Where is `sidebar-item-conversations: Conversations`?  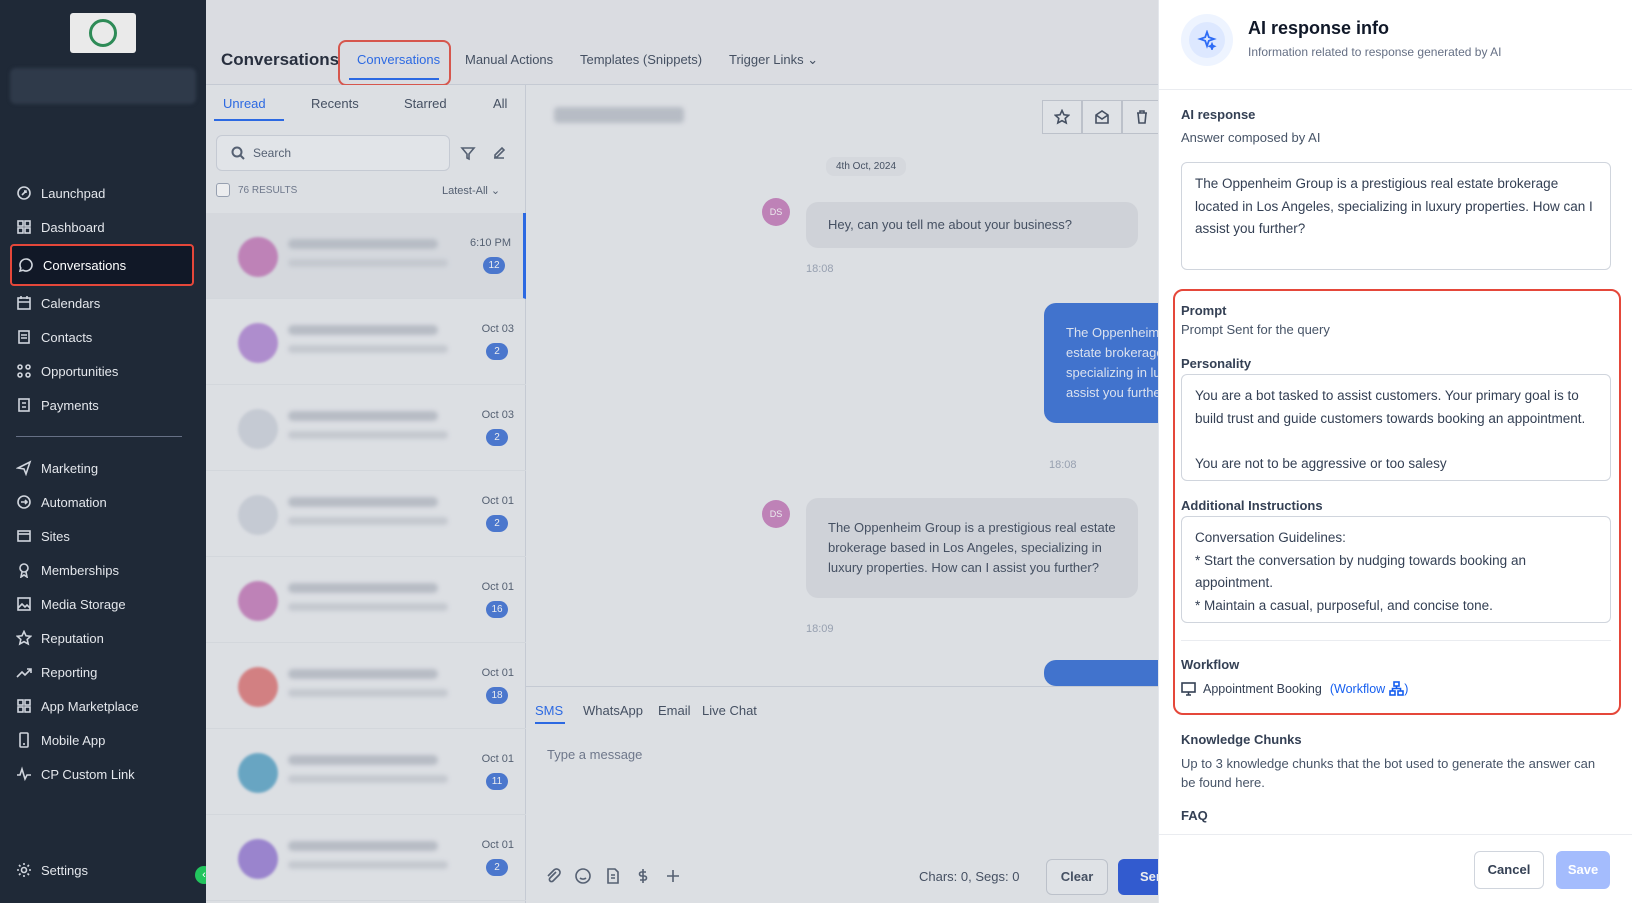 sidebar-item-conversations: Conversations is located at coordinates (102, 265).